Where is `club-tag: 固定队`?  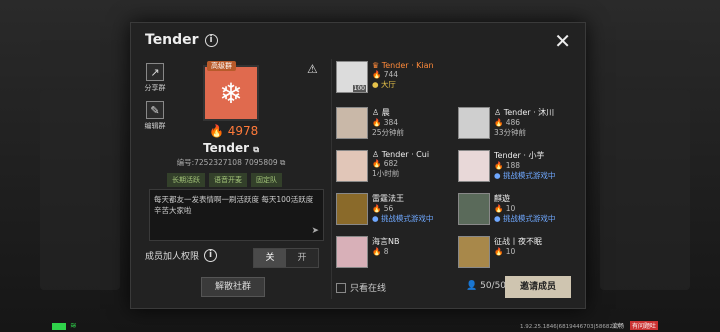
club-tag: 固定队 is located at coordinates (266, 180).